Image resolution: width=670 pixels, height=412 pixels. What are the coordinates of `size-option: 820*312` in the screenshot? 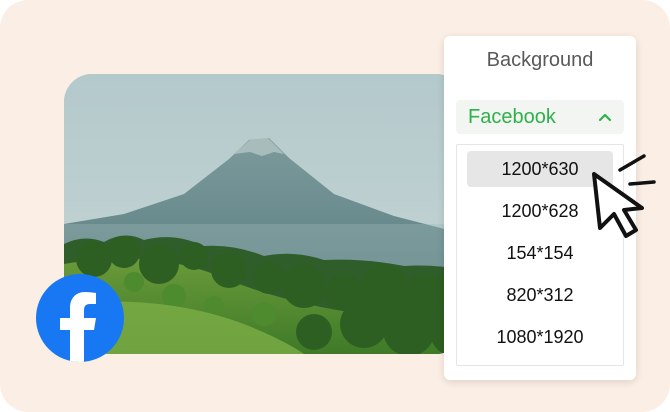 It's located at (540, 295).